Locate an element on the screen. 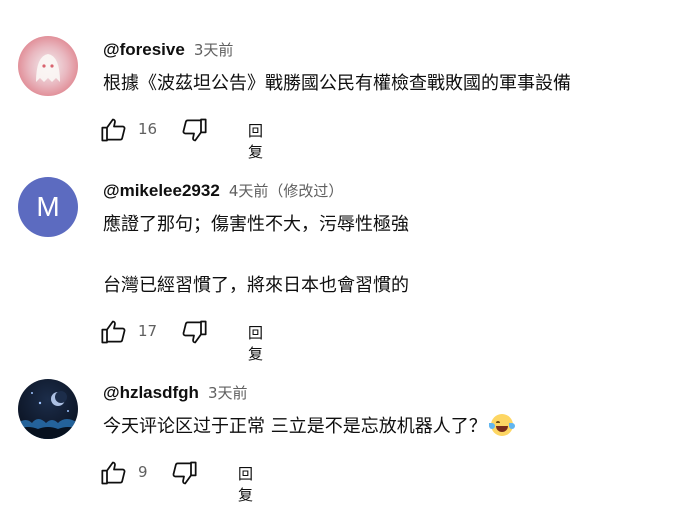 This screenshot has height=505, width=691. comment-text: 應證了那句；傷害性不大，污辱性極強 is located at coordinates (256, 224).